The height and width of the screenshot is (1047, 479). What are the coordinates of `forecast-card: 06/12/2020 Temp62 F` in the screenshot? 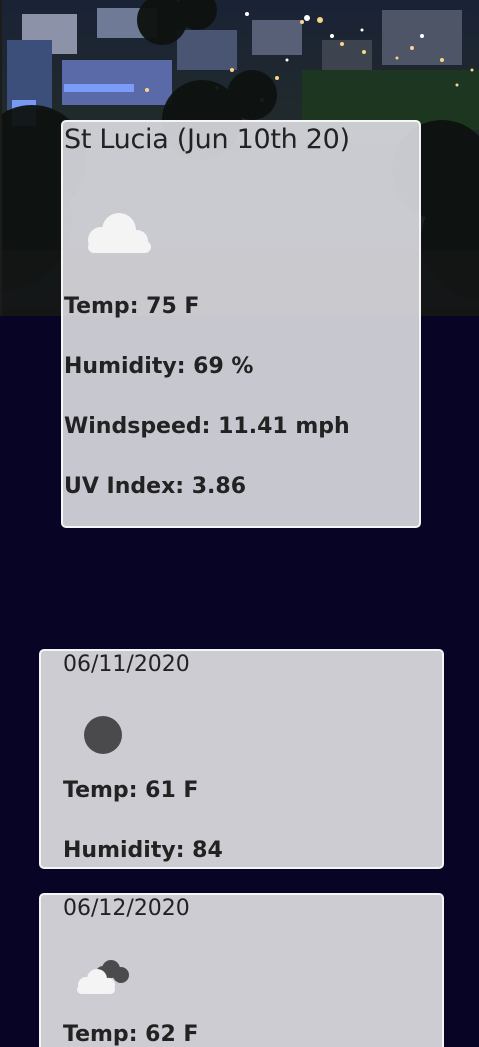 It's located at (241, 970).